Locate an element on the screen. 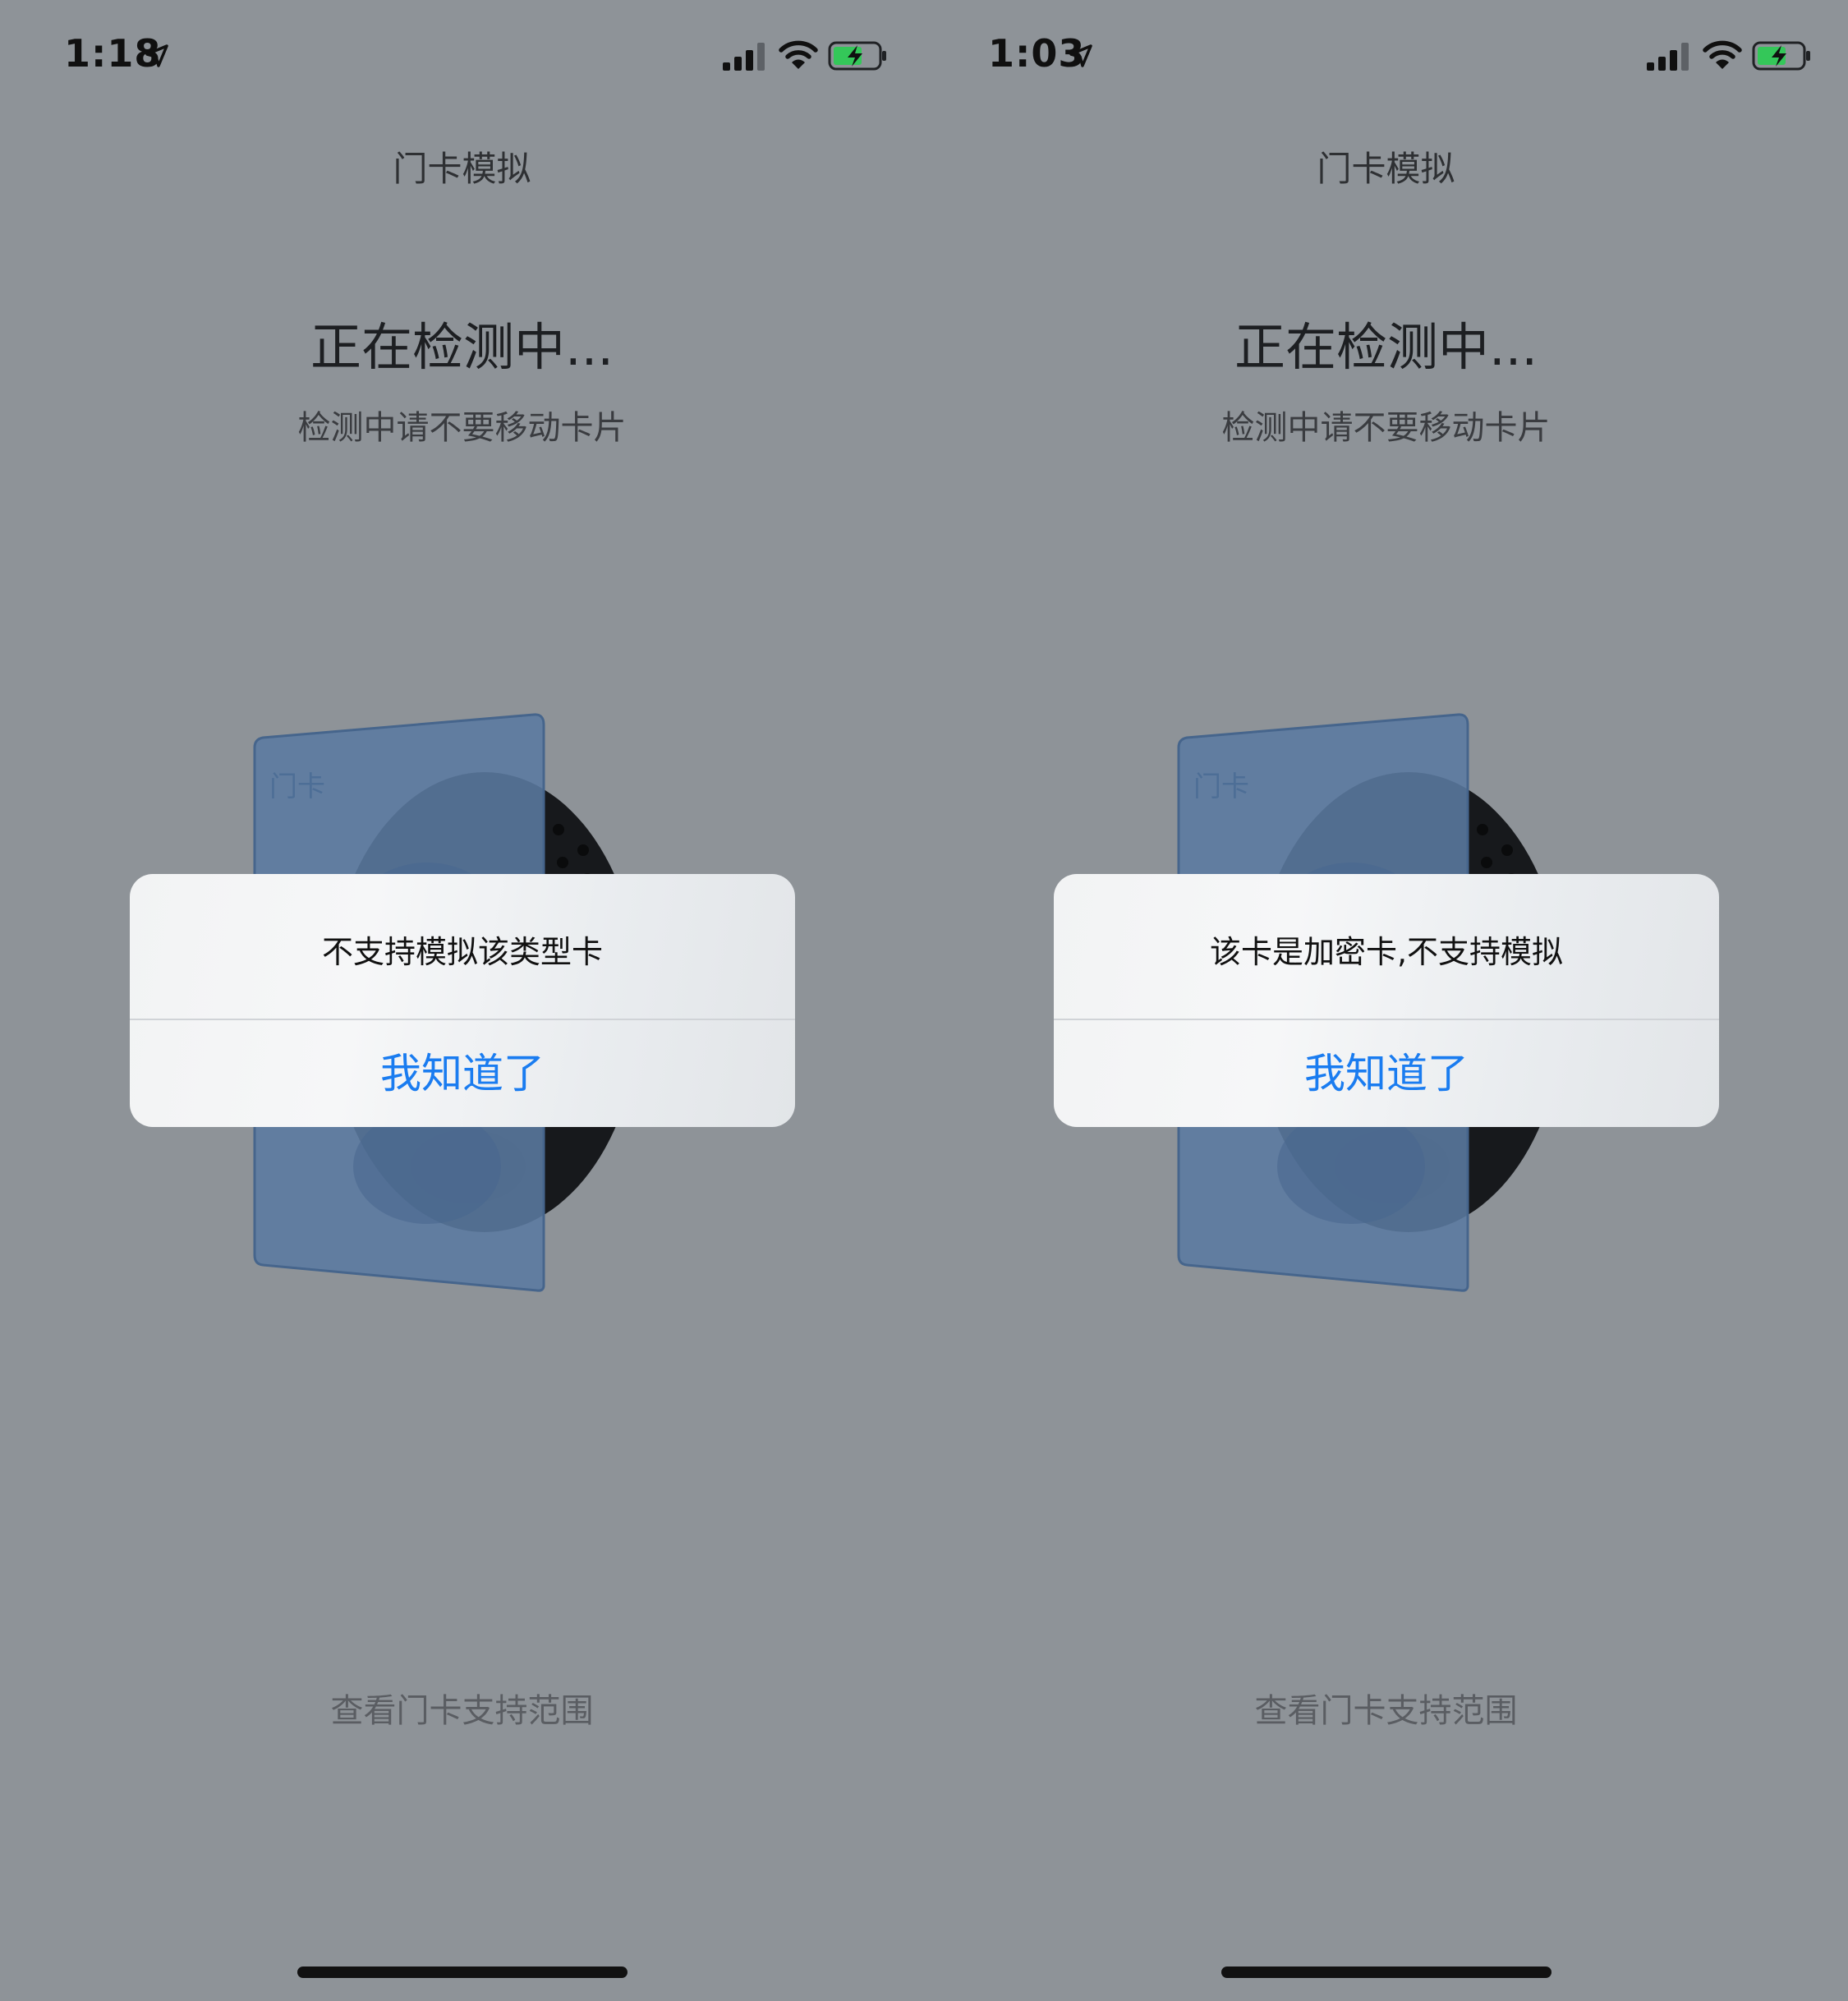 Image resolution: width=1848 pixels, height=2001 pixels. alert-dialog: 该卡是加密卡,不支持模拟 我知道了 is located at coordinates (1386, 1000).